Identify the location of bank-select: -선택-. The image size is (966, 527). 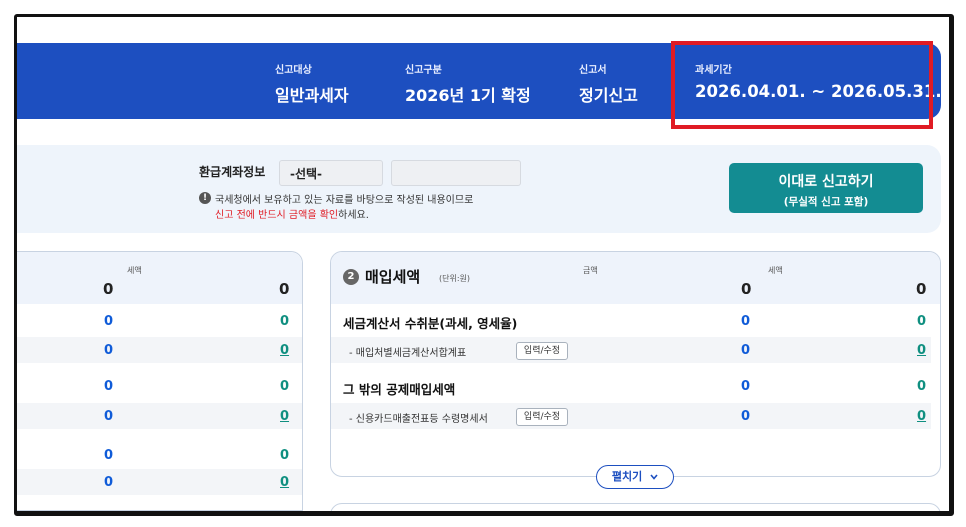
(331, 173).